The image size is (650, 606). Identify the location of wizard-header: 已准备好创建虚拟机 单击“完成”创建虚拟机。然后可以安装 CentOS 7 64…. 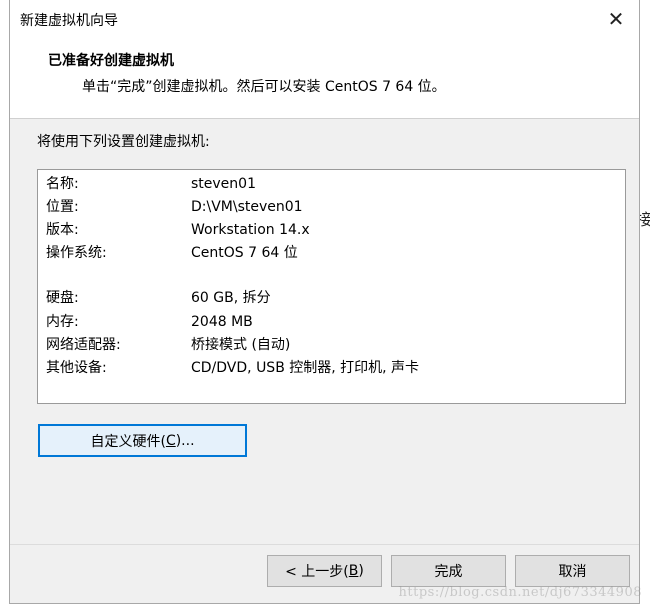
(324, 78).